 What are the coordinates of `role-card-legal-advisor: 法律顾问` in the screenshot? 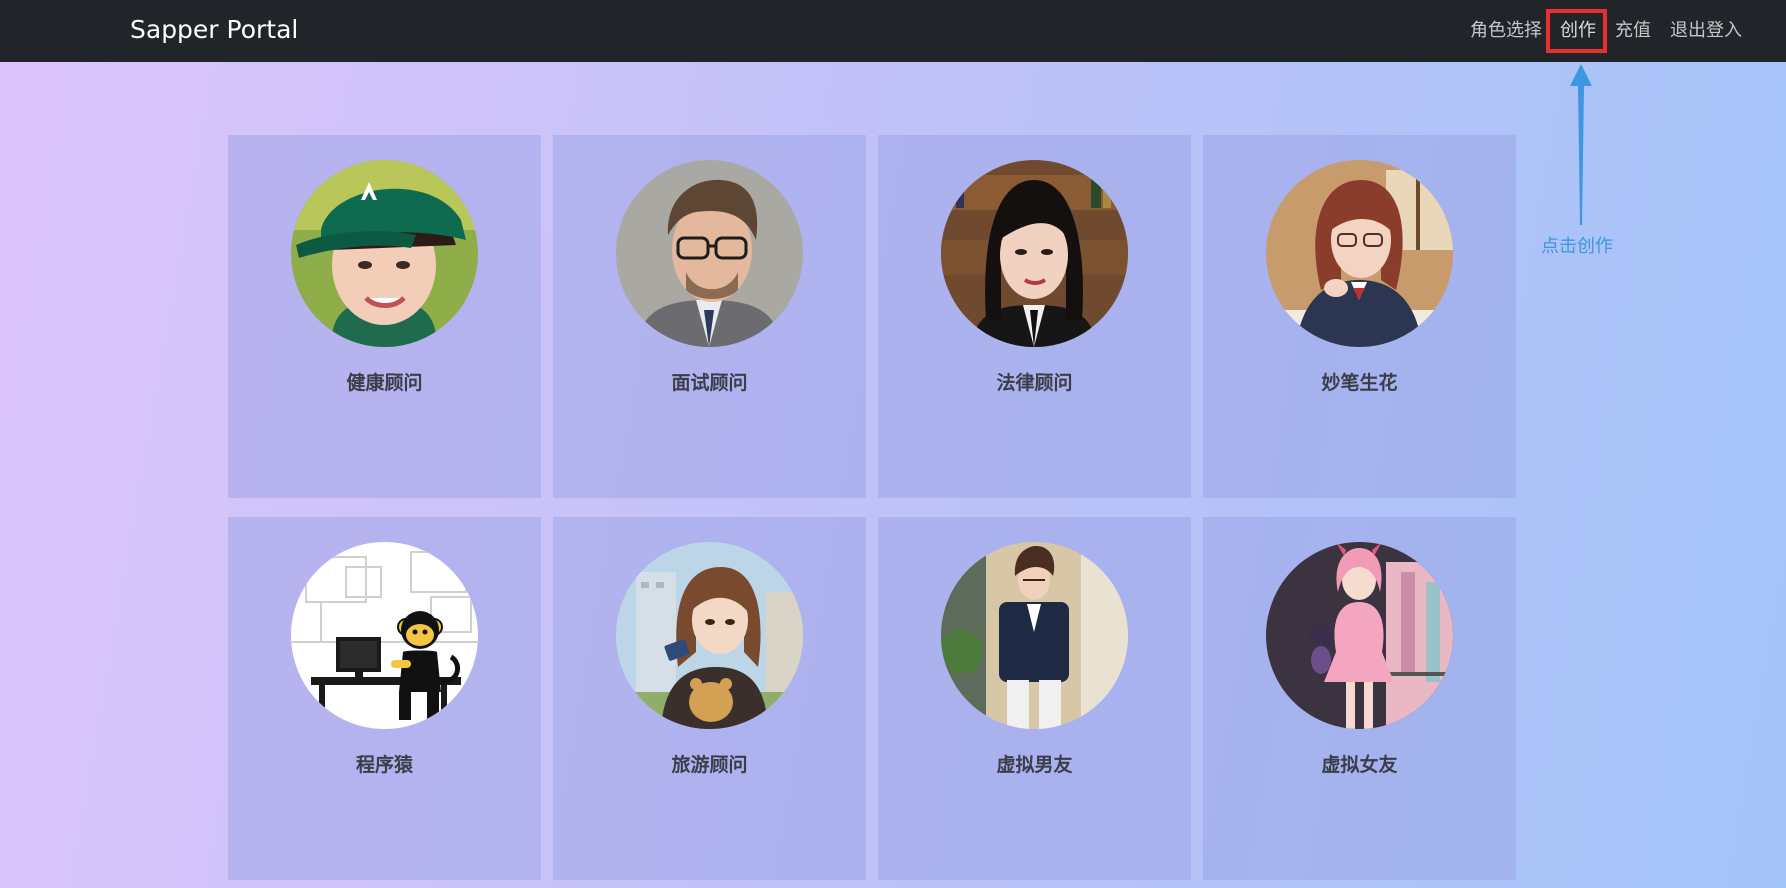 It's located at (1034, 316).